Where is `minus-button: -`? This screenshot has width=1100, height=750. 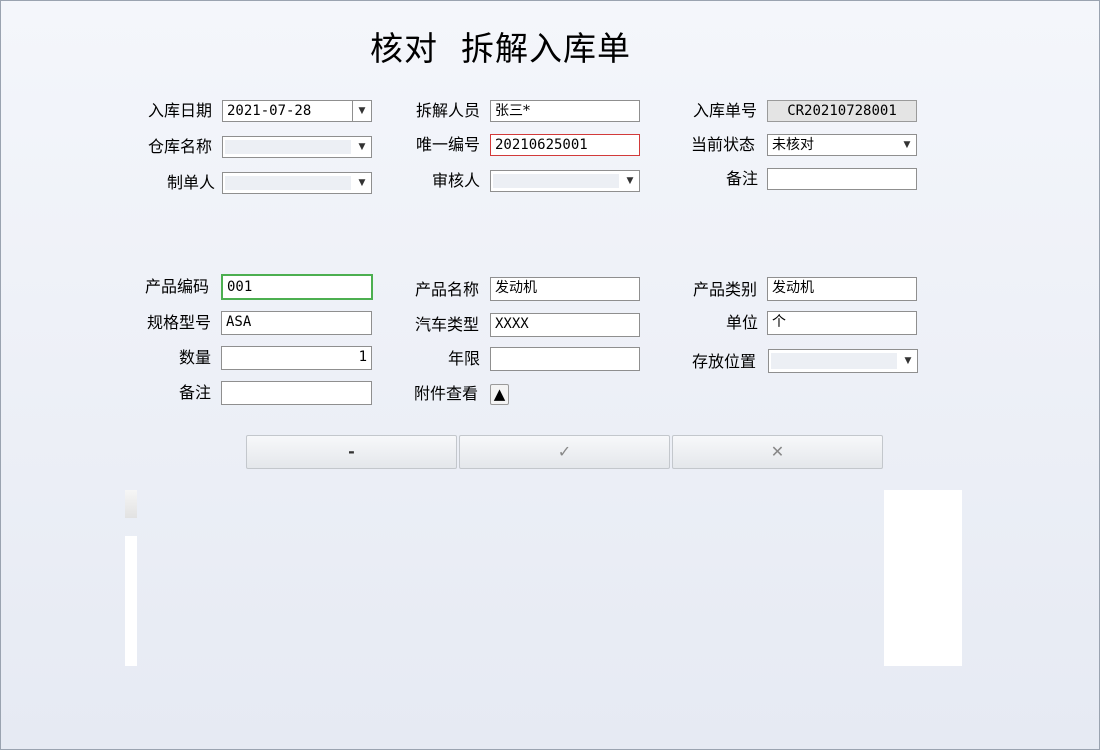 minus-button: - is located at coordinates (351, 452).